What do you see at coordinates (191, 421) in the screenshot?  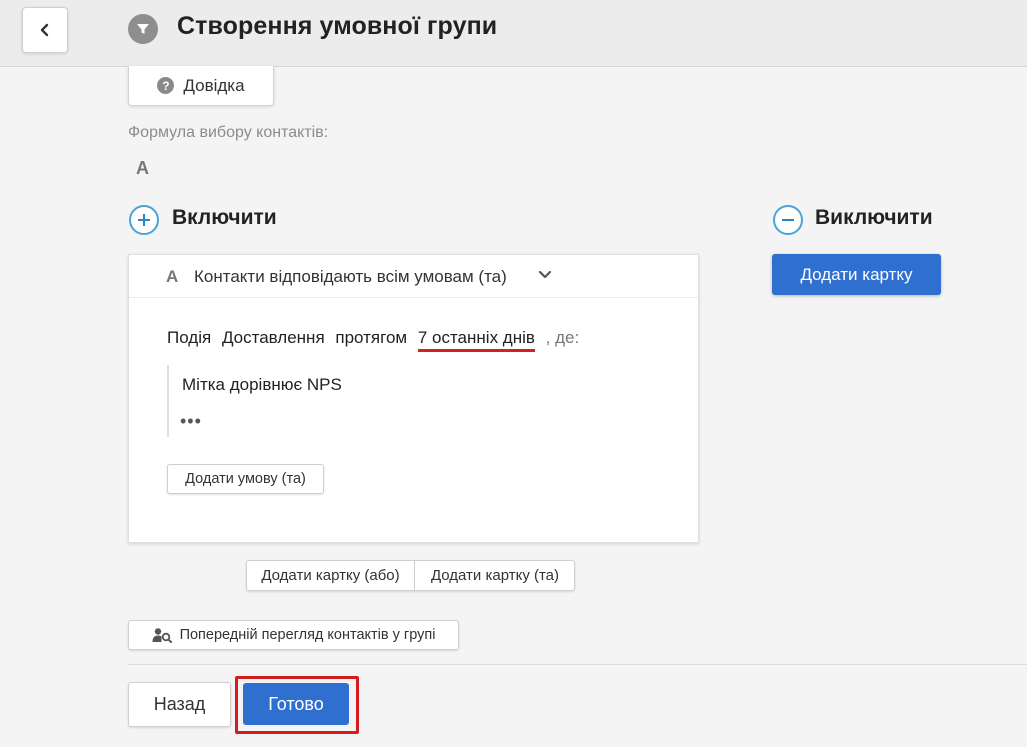 I see `more-options-icon: •••` at bounding box center [191, 421].